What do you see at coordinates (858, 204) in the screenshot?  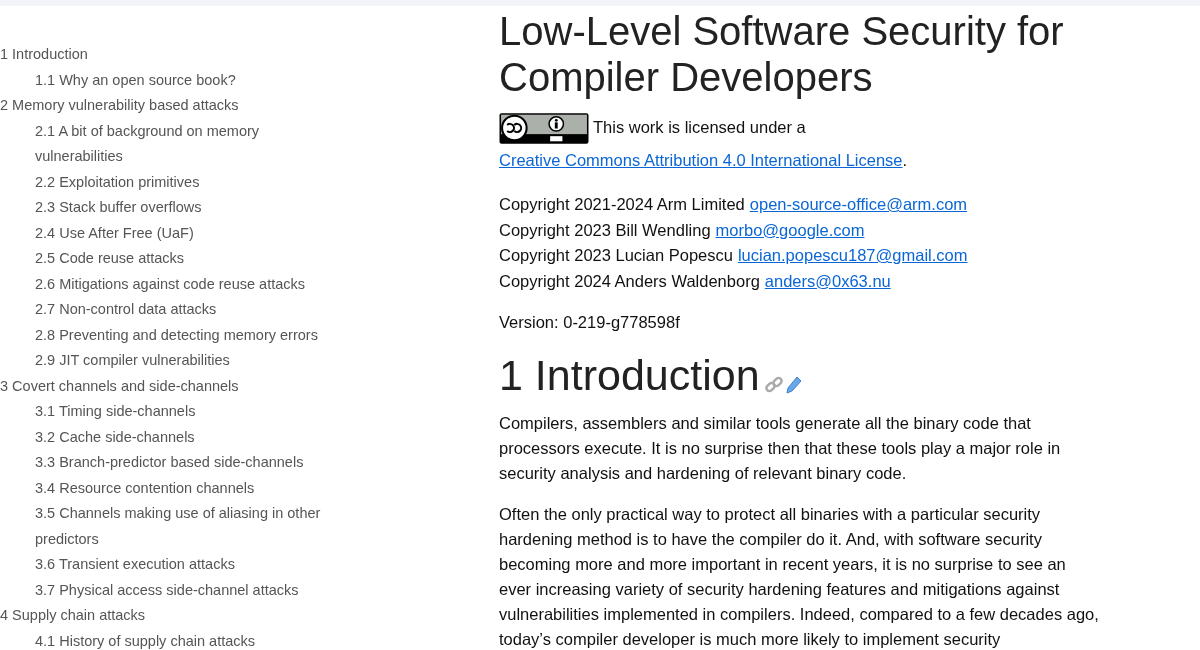 I see `email-link: open-source-office@arm.com` at bounding box center [858, 204].